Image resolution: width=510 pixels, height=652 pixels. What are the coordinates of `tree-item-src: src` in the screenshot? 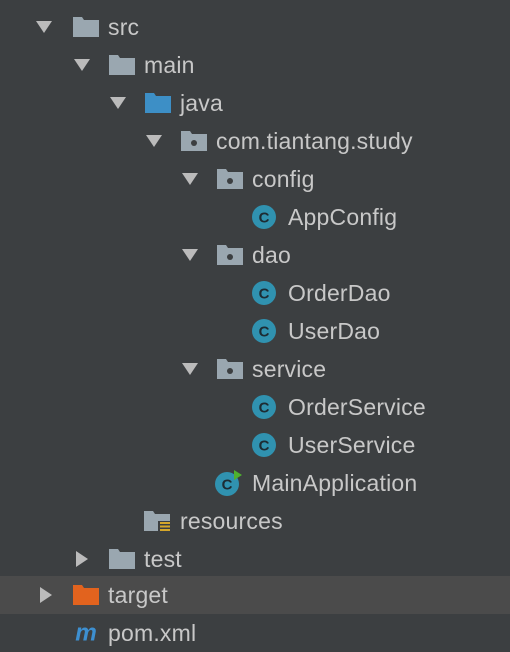 It's located at (255, 27).